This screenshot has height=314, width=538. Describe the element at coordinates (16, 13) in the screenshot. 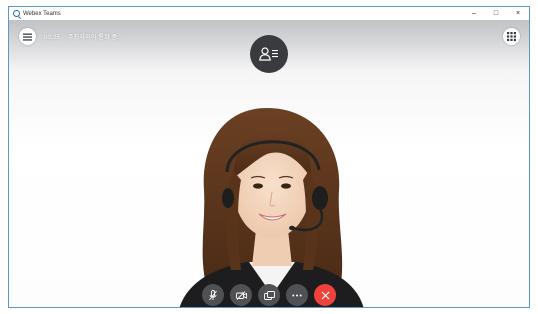

I see `webex-icon` at that location.